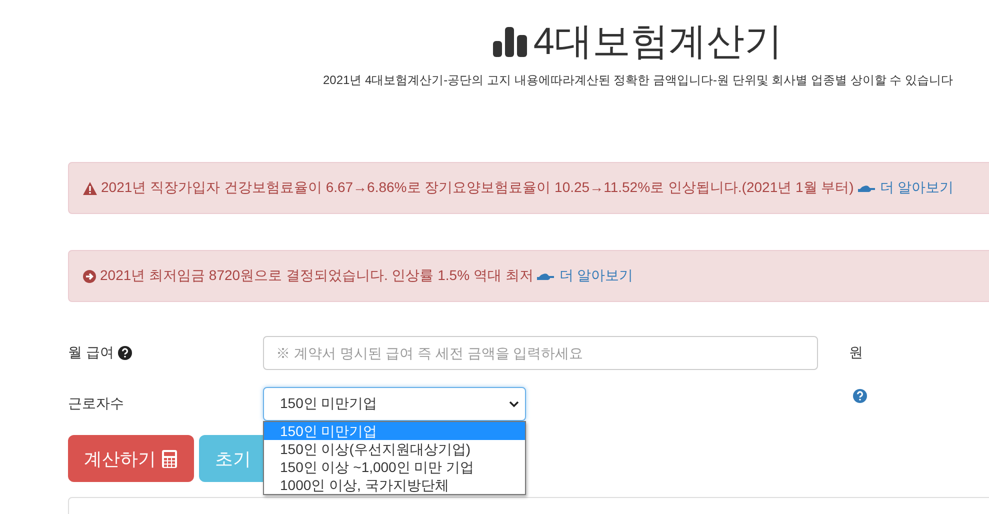 This screenshot has width=989, height=514. What do you see at coordinates (394, 485) in the screenshot?
I see `dropdown-option: 1000인 이상, 국가지방단체` at bounding box center [394, 485].